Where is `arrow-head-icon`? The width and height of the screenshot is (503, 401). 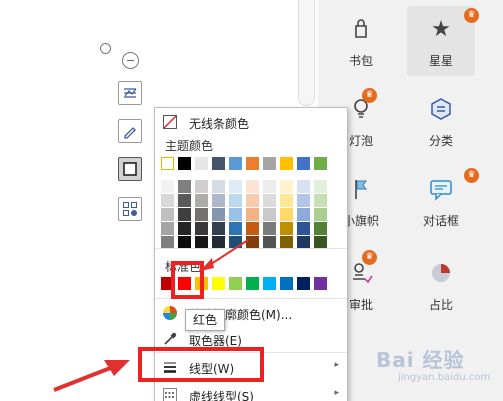
arrow-head-icon is located at coordinates (207, 264).